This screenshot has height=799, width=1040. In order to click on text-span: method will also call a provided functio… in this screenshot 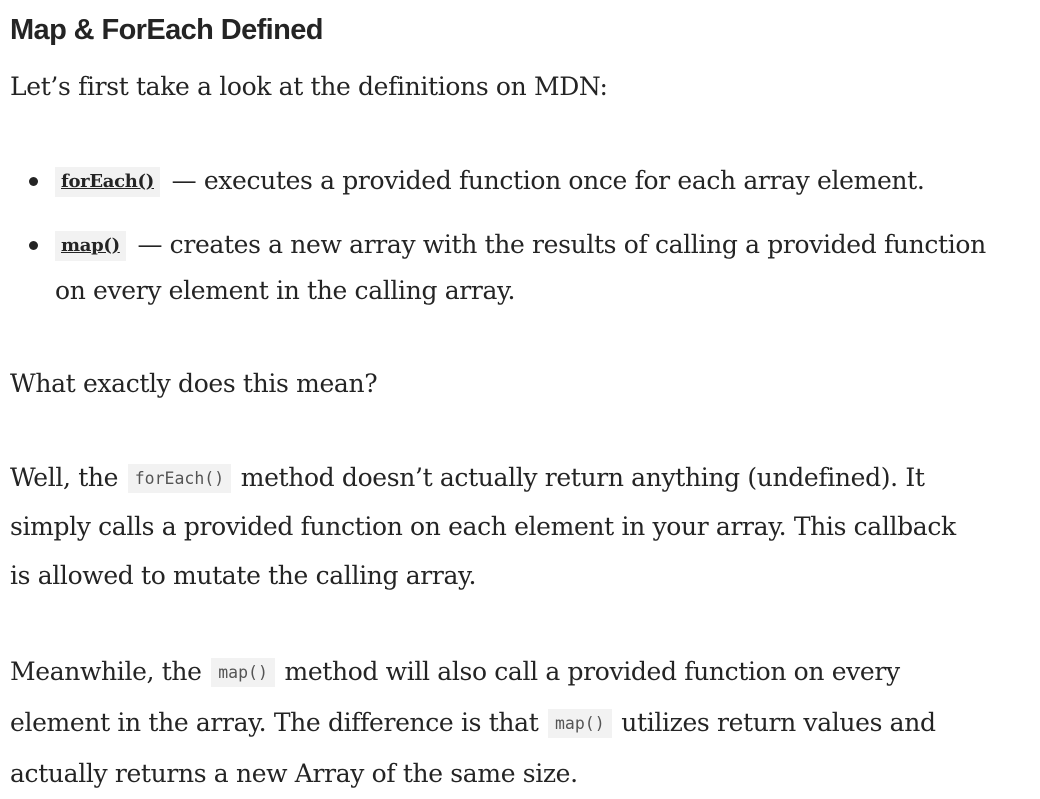, I will do `click(588, 671)`.